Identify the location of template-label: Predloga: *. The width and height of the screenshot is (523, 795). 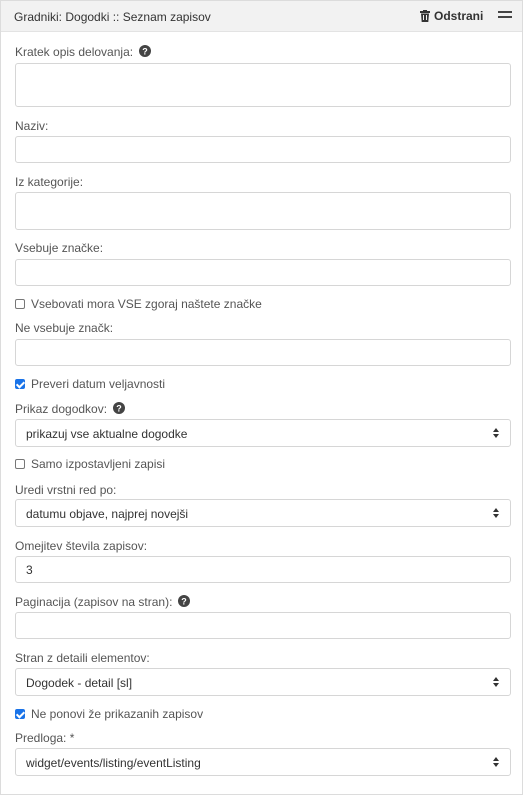
(45, 738).